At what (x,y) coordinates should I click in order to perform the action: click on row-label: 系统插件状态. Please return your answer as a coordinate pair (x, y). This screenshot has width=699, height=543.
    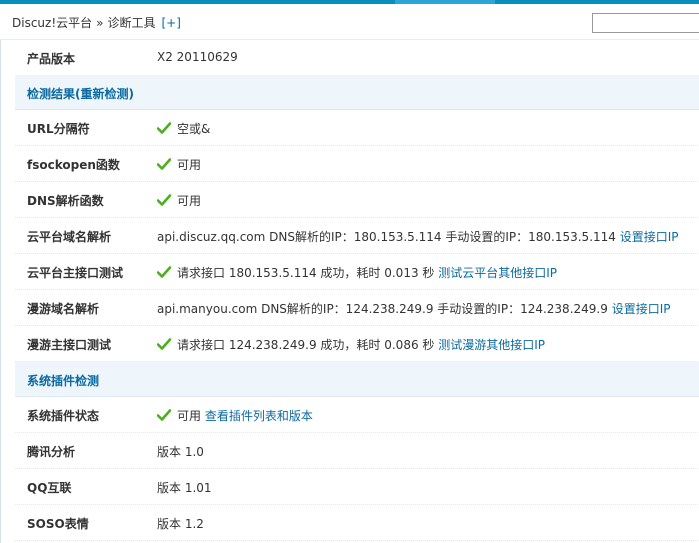
    Looking at the image, I should click on (63, 416).